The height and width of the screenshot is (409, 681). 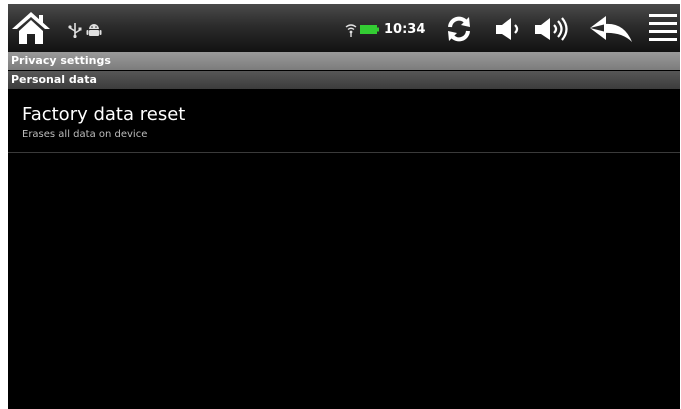 I want to click on pref-summary: Erases all data on device, so click(x=85, y=134).